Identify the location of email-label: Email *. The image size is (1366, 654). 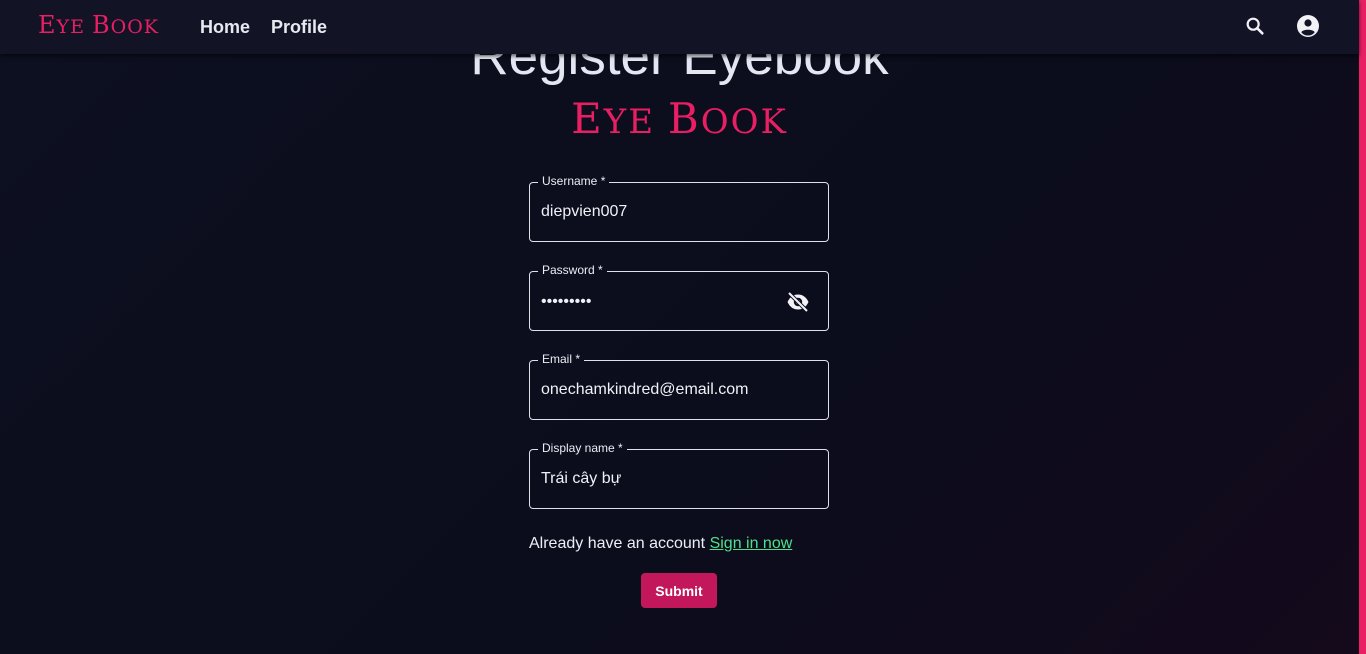
(561, 359).